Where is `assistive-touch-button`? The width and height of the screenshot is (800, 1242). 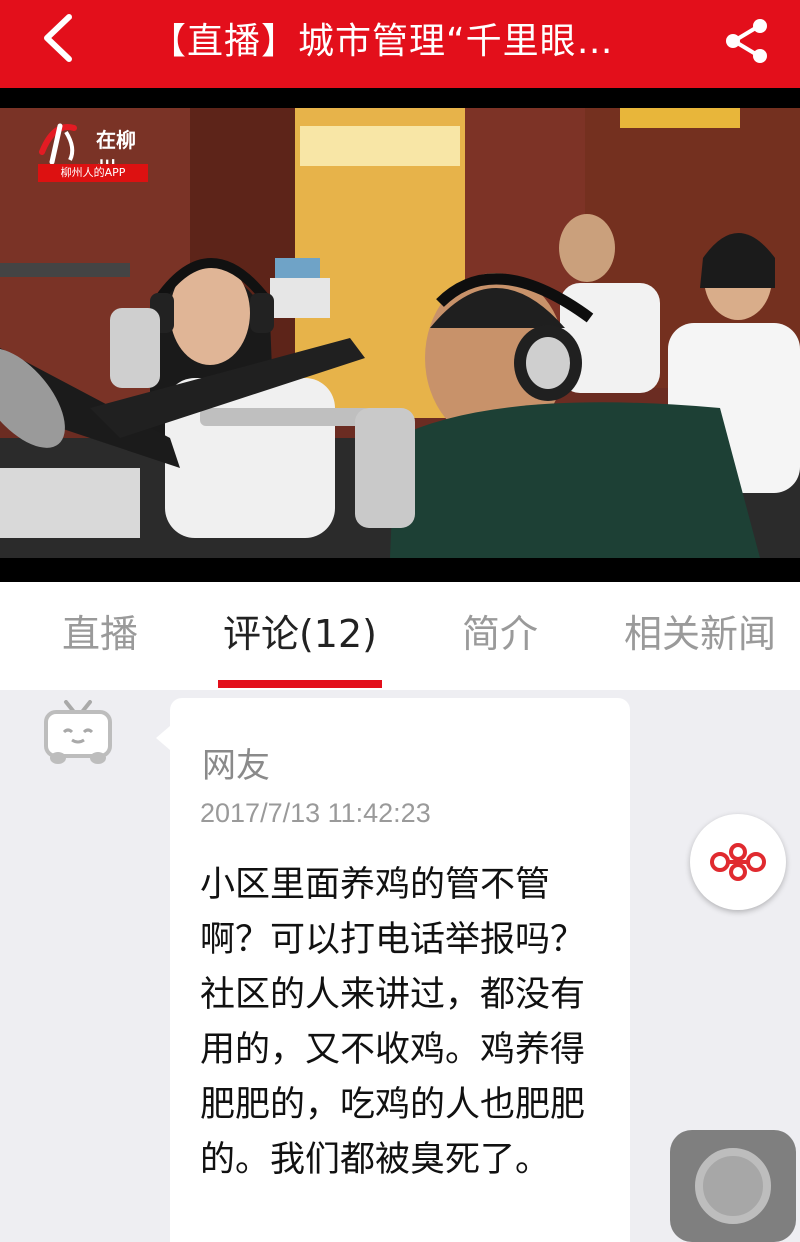
assistive-touch-button is located at coordinates (733, 1186).